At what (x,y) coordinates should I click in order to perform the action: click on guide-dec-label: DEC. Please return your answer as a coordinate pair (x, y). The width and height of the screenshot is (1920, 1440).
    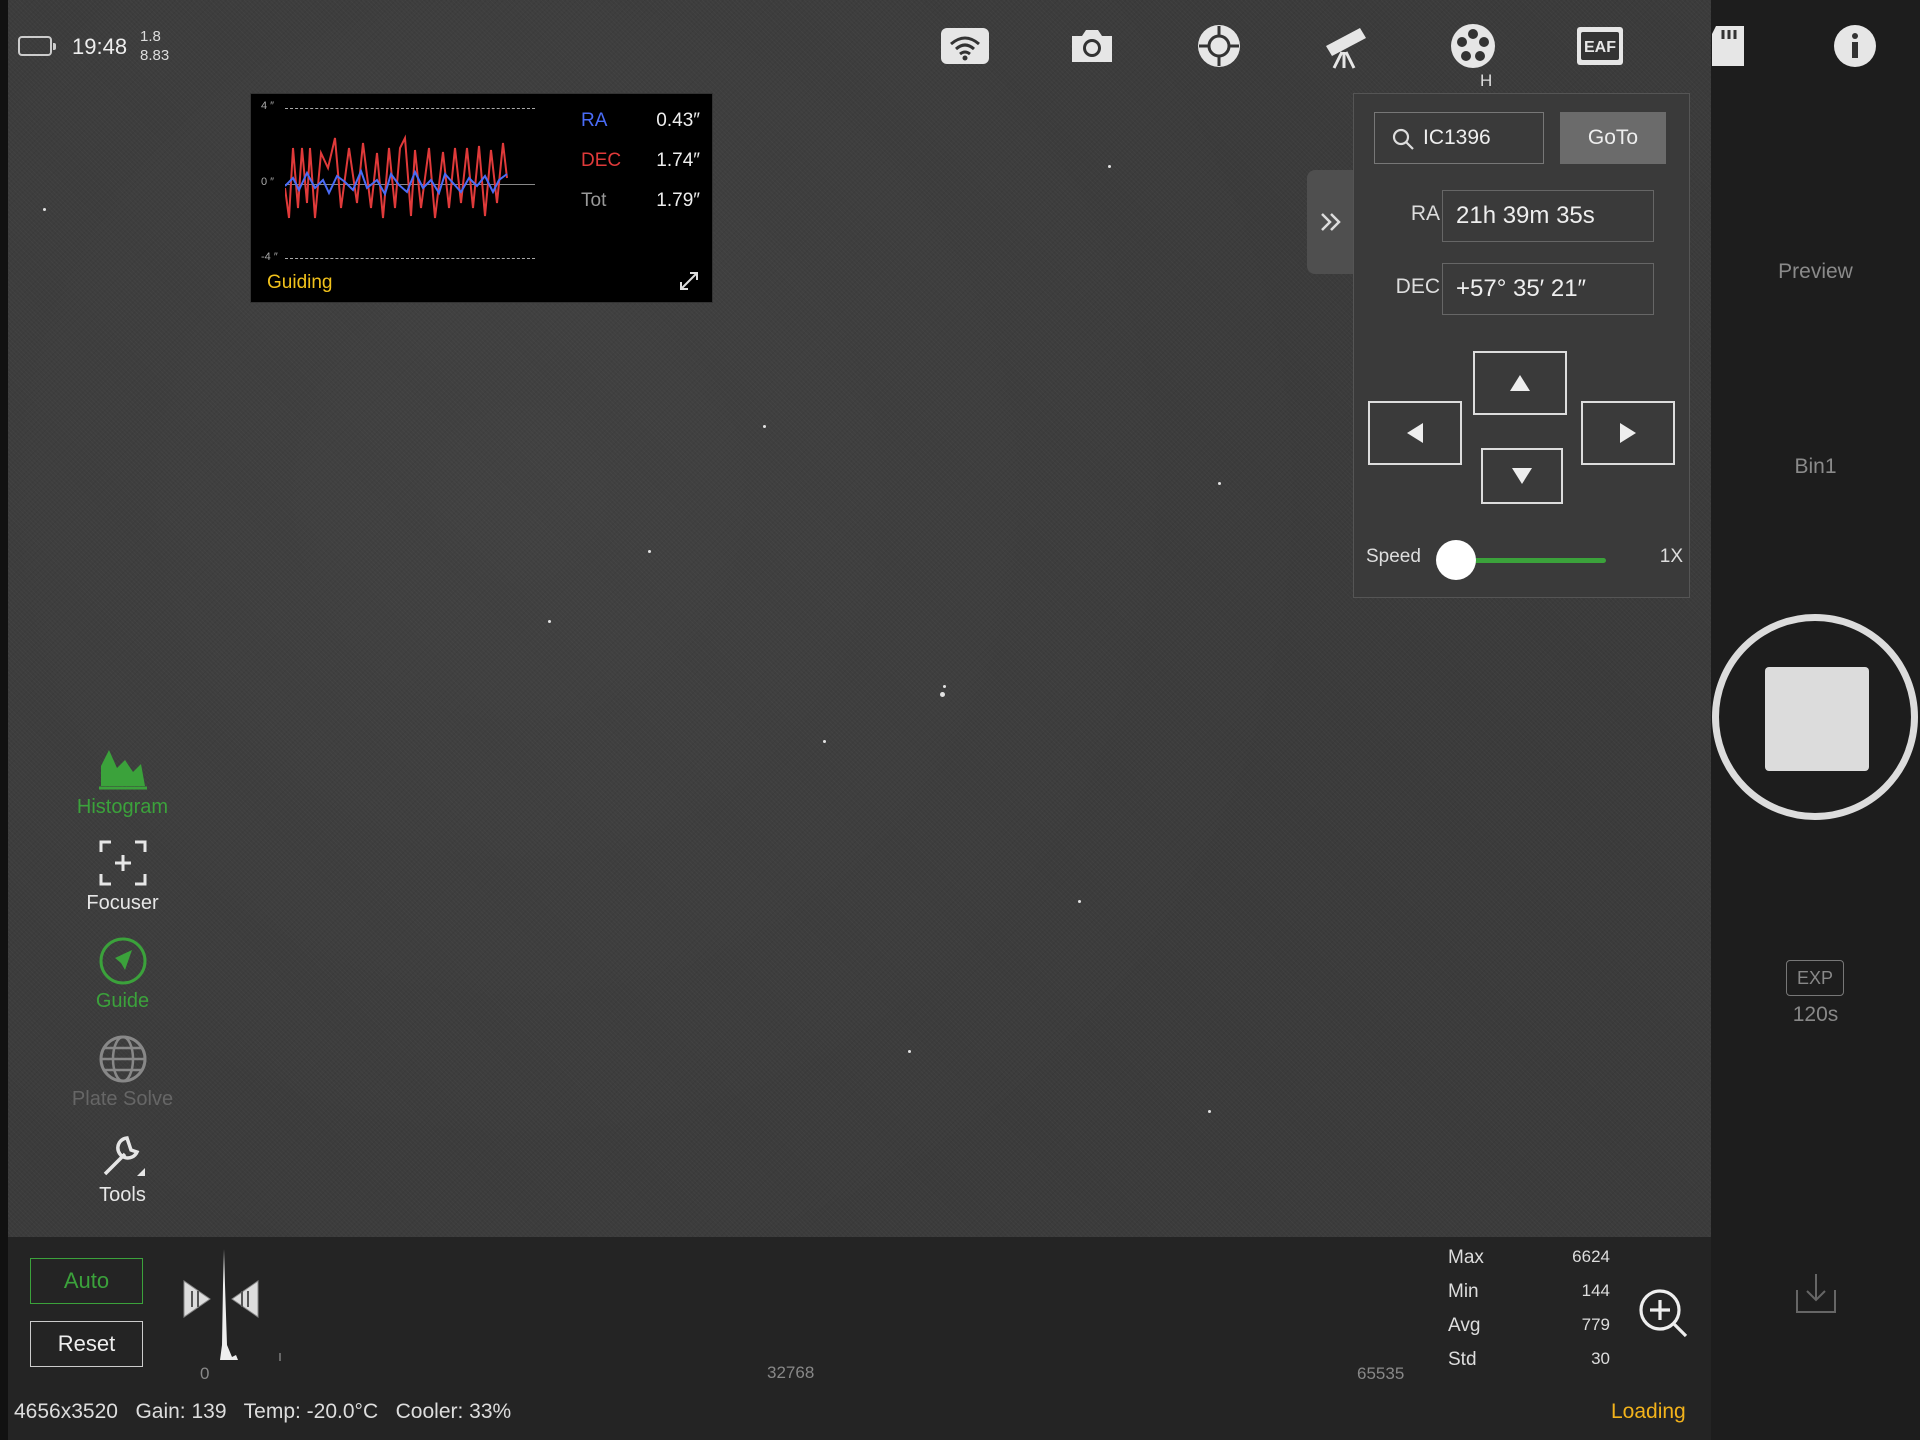
    Looking at the image, I should click on (601, 160).